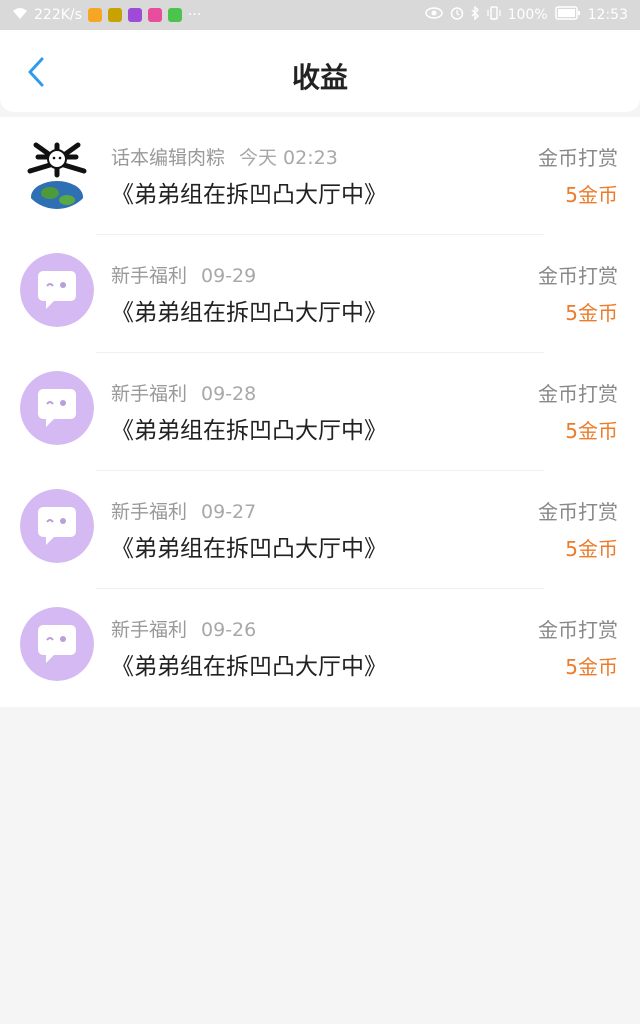 This screenshot has width=640, height=1024. I want to click on eye-icon, so click(433, 15).